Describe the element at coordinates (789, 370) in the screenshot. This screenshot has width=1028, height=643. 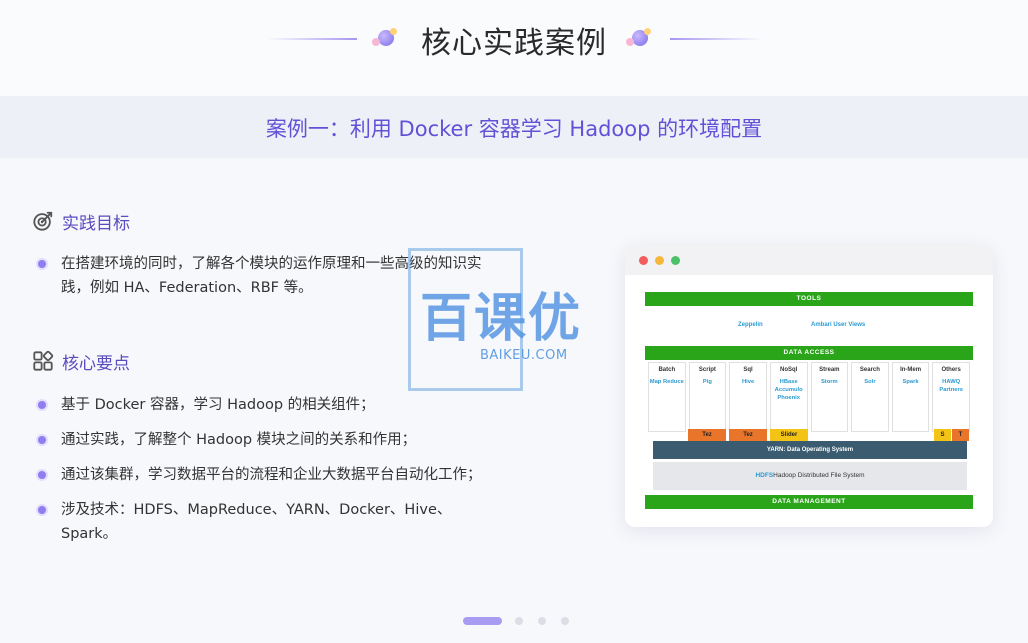
I see `column-head: NoSql` at that location.